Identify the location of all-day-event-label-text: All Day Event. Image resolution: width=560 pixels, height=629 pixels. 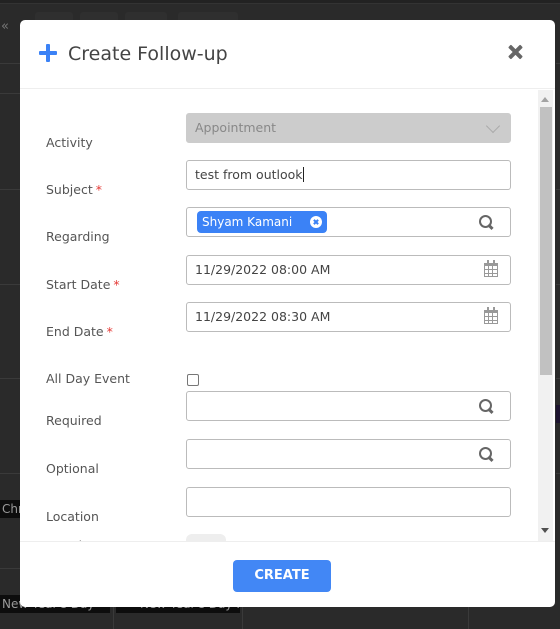
(88, 378).